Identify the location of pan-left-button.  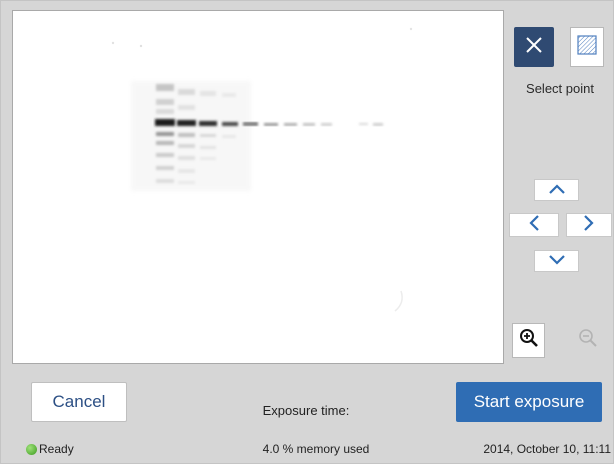
(534, 225).